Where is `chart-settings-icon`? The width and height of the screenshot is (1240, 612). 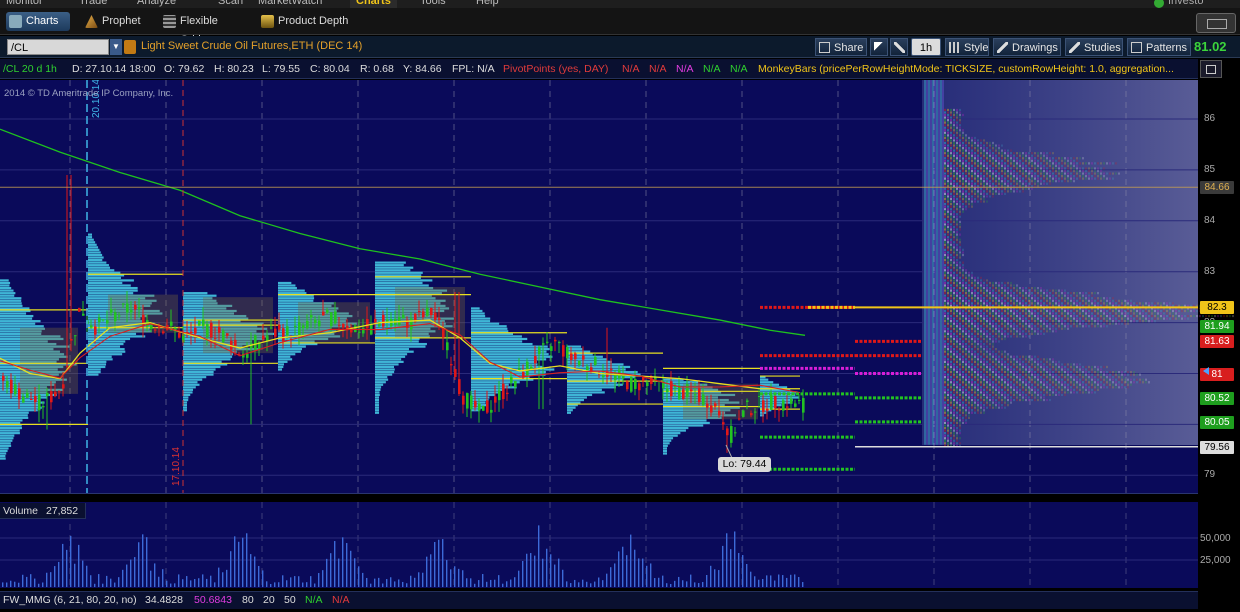 chart-settings-icon is located at coordinates (1211, 69).